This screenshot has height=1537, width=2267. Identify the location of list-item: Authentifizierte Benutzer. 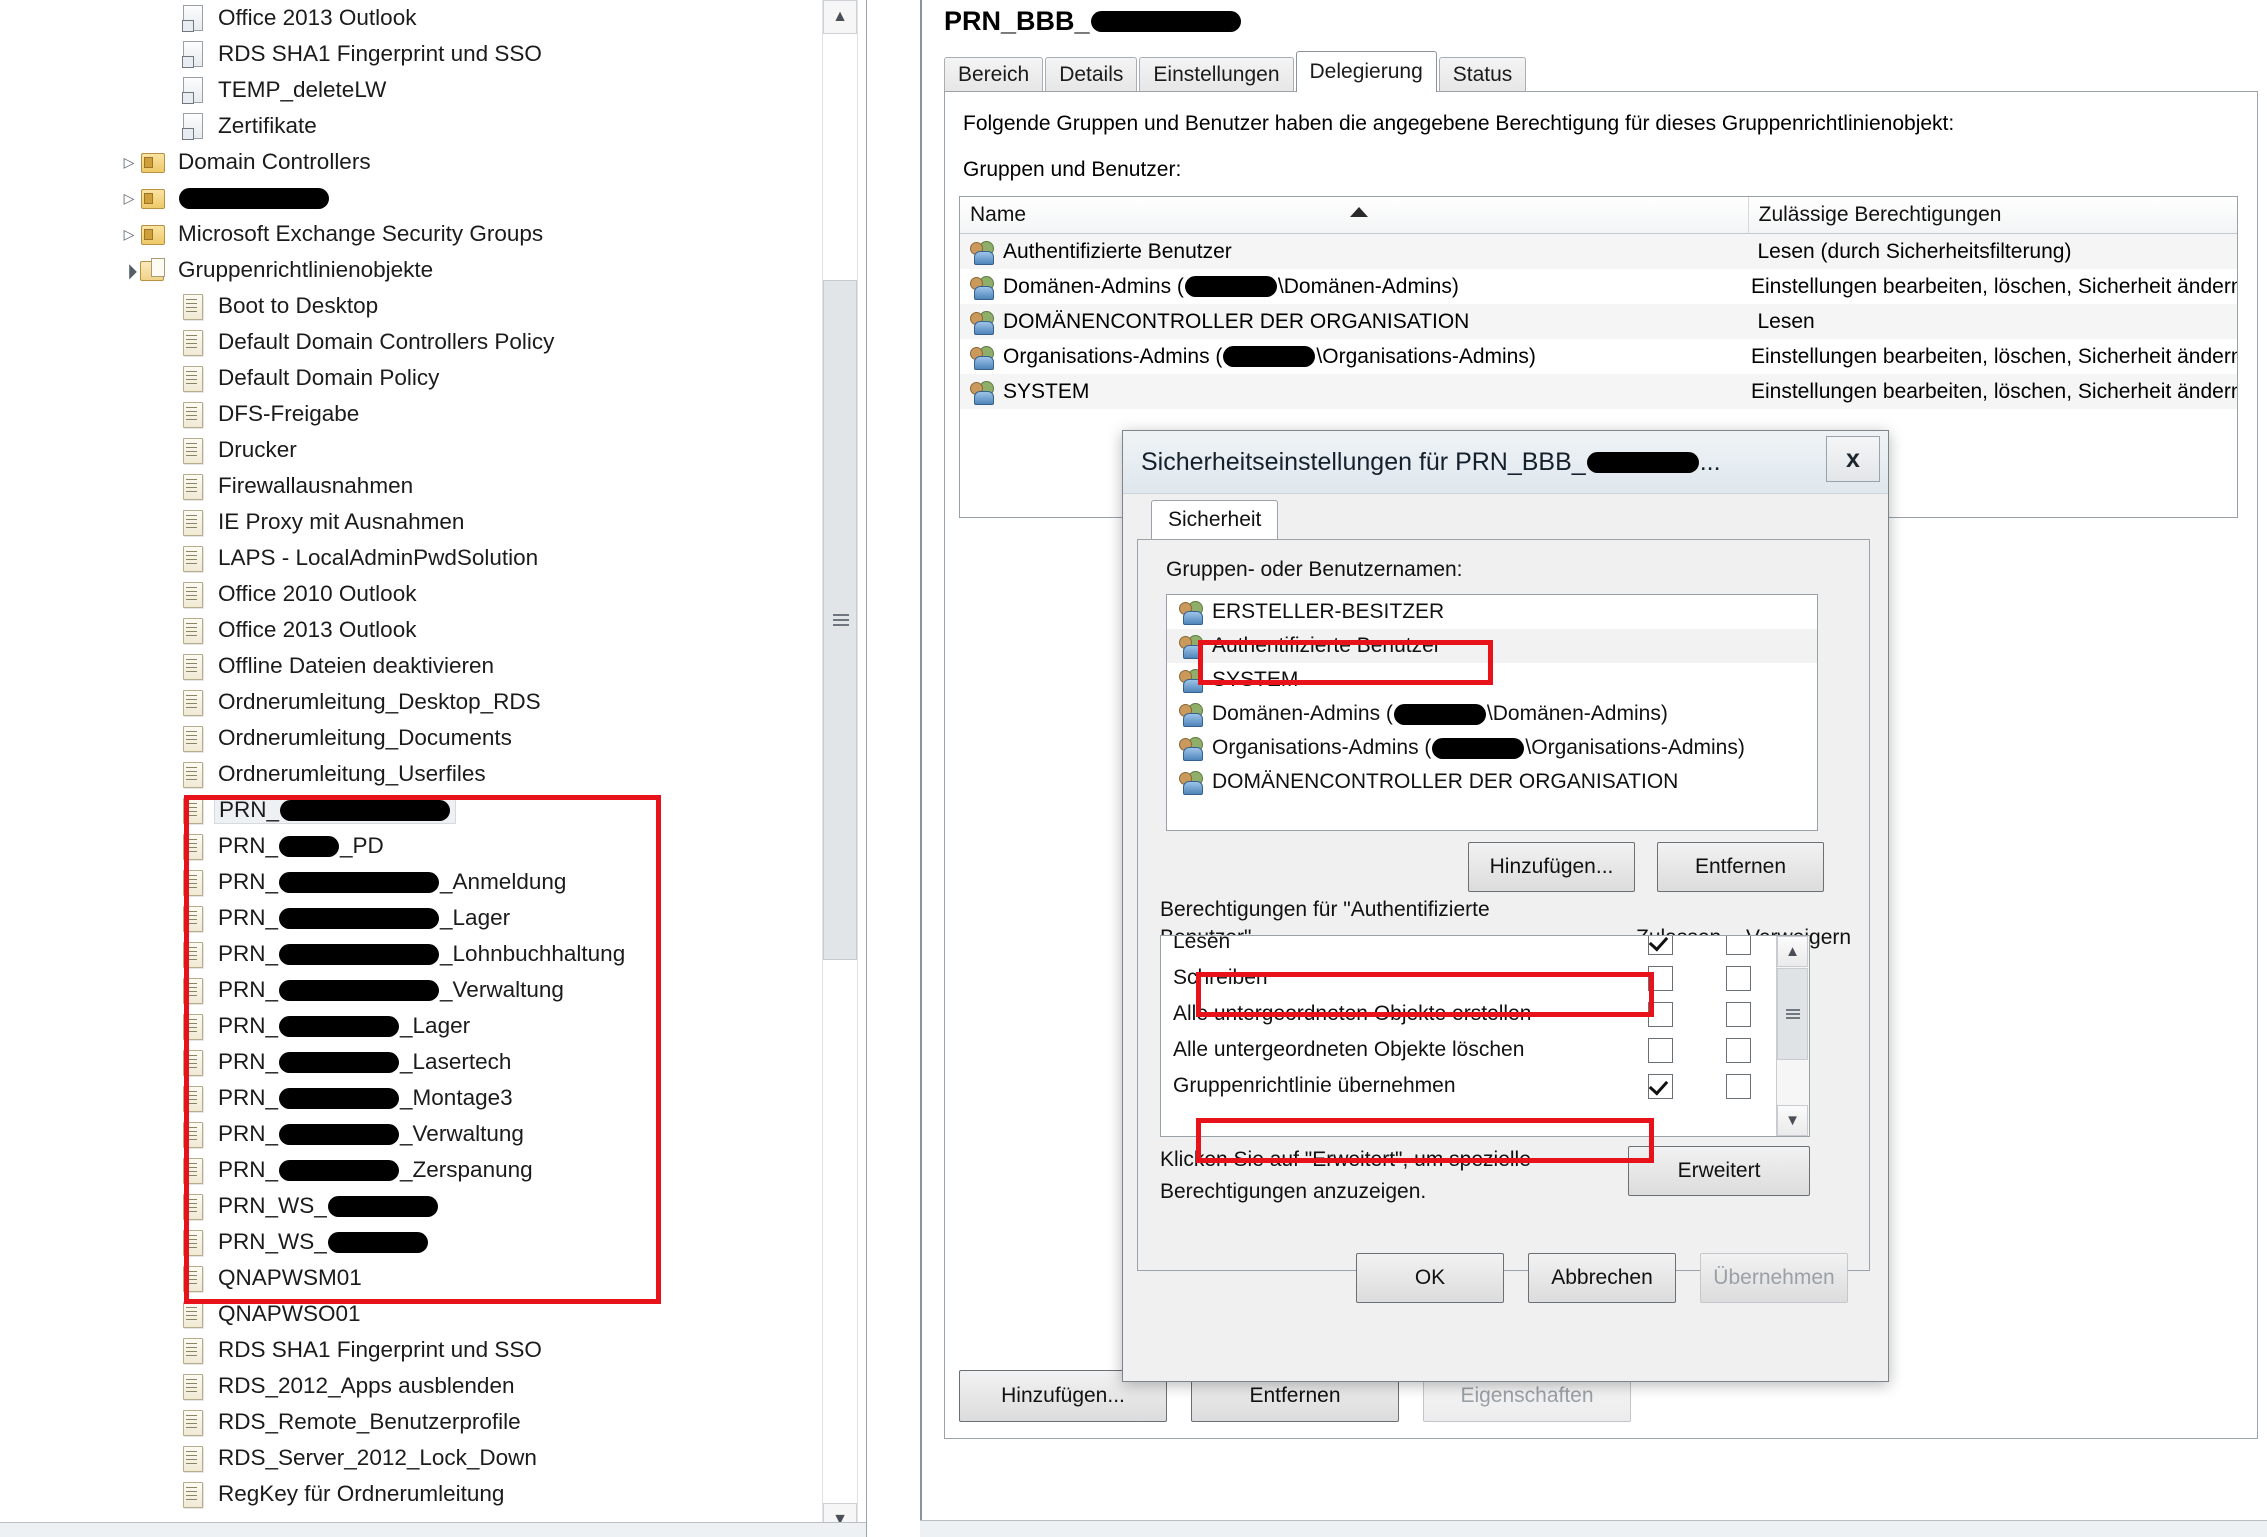
(1492, 646).